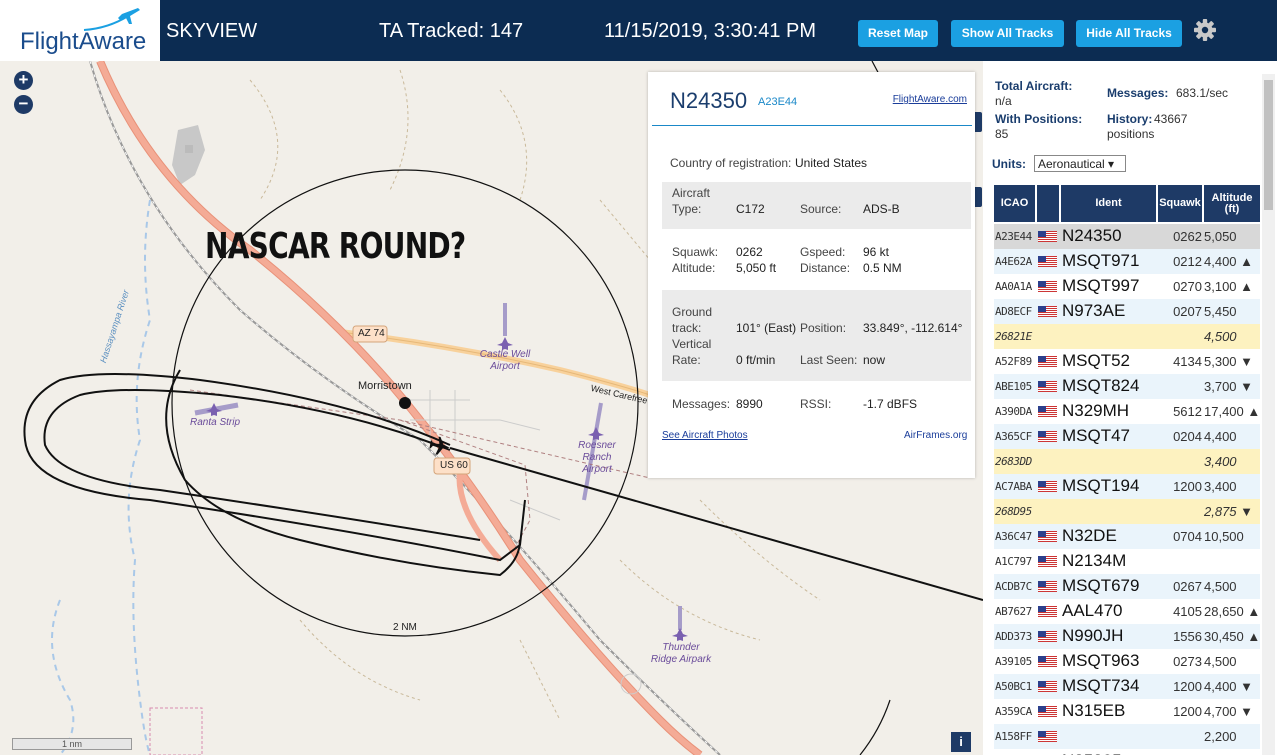  Describe the element at coordinates (1127, 752) in the screenshot. I see `table-row: A3F2AEN3532512006,200 ▲` at that location.